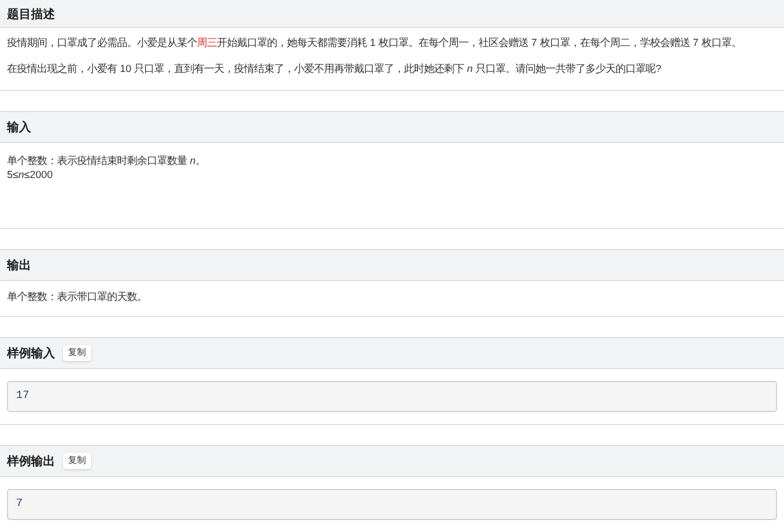 Image resolution: width=784 pixels, height=522 pixels. Describe the element at coordinates (392, 396) in the screenshot. I see `code-block: 17` at that location.